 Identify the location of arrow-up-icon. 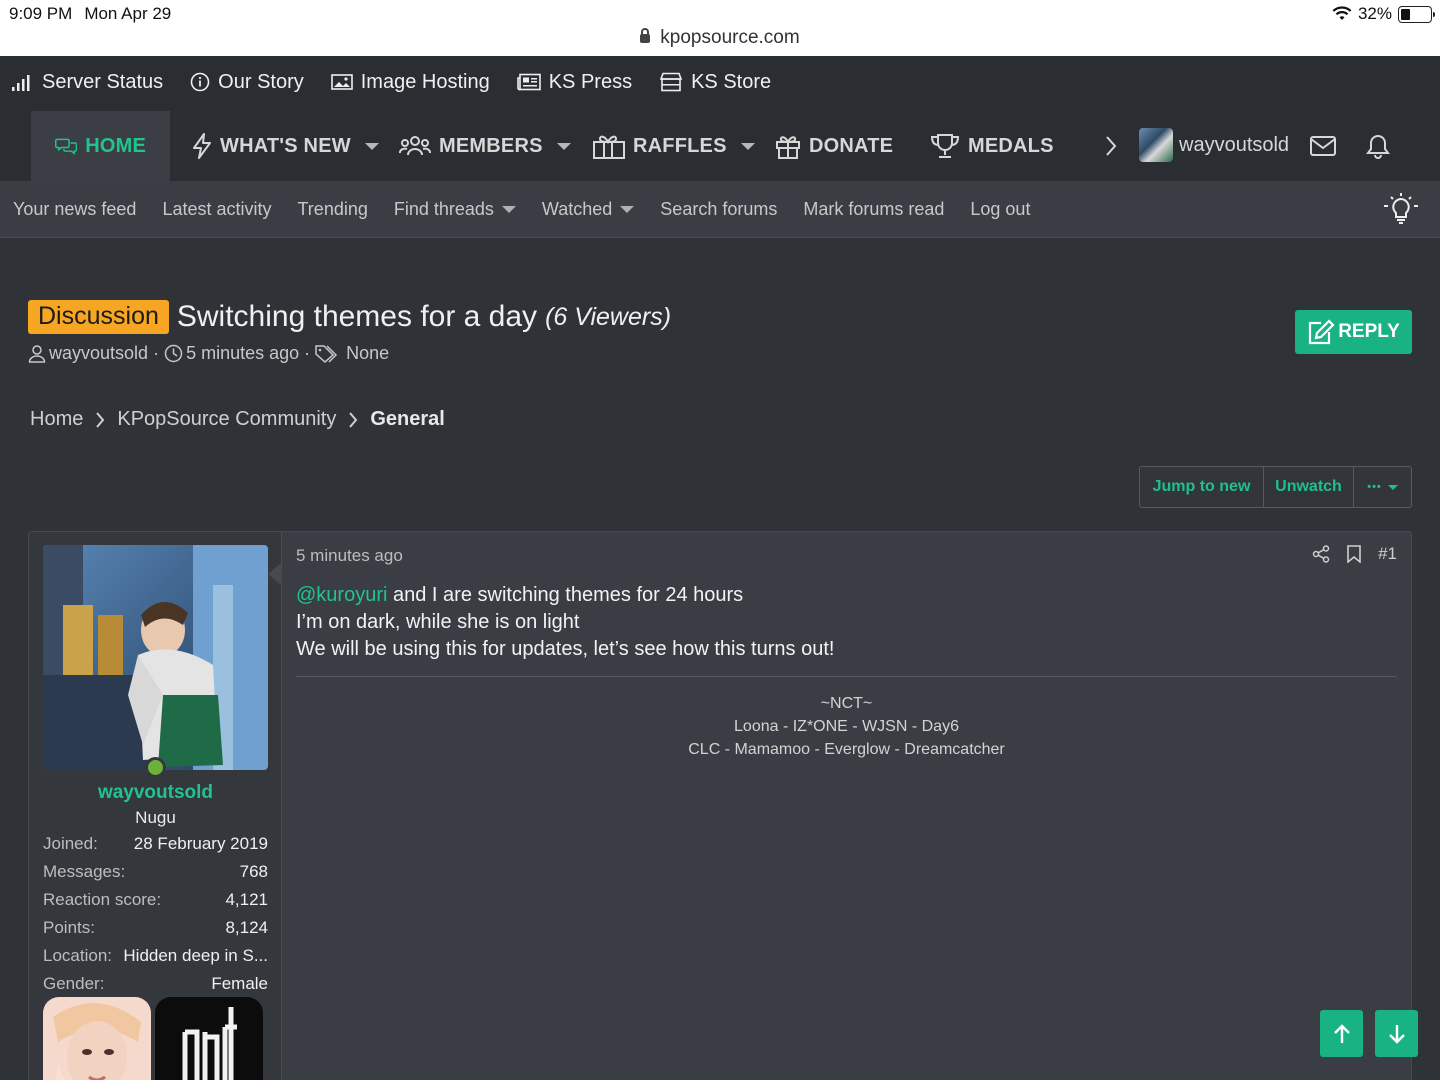
(1341, 1033).